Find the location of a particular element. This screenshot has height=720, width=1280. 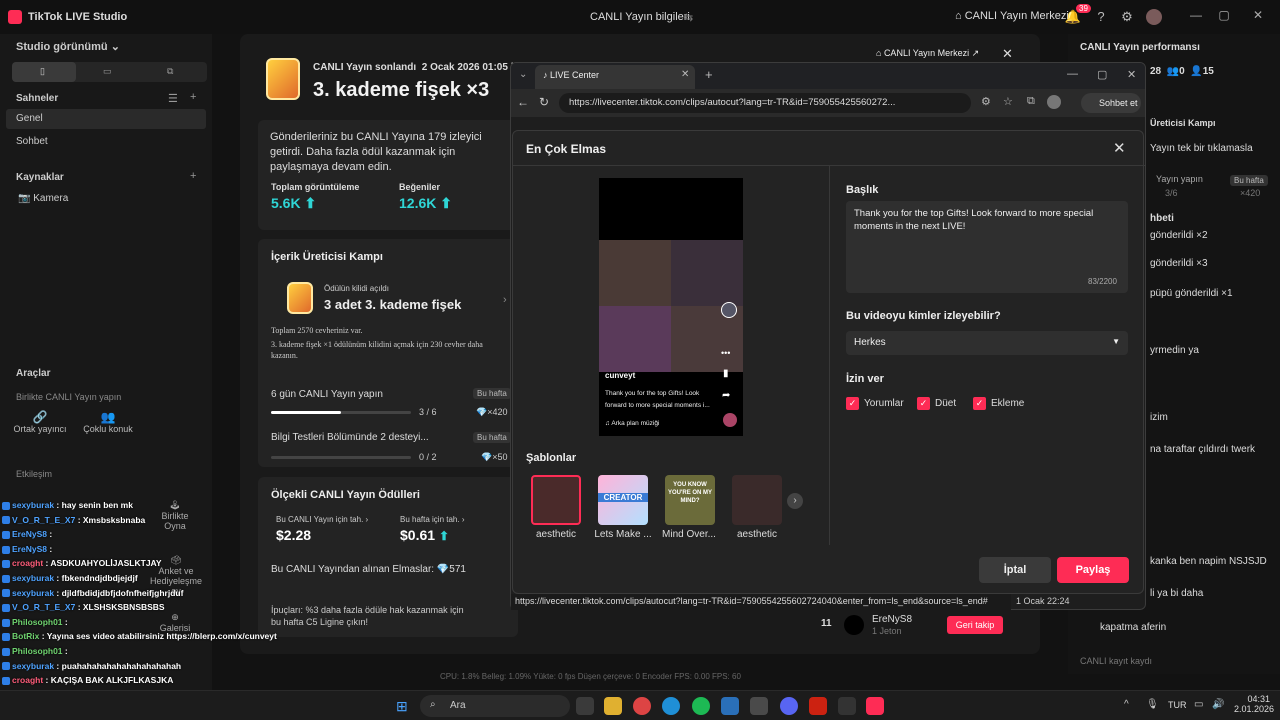

terminal-icon is located at coordinates (847, 706).